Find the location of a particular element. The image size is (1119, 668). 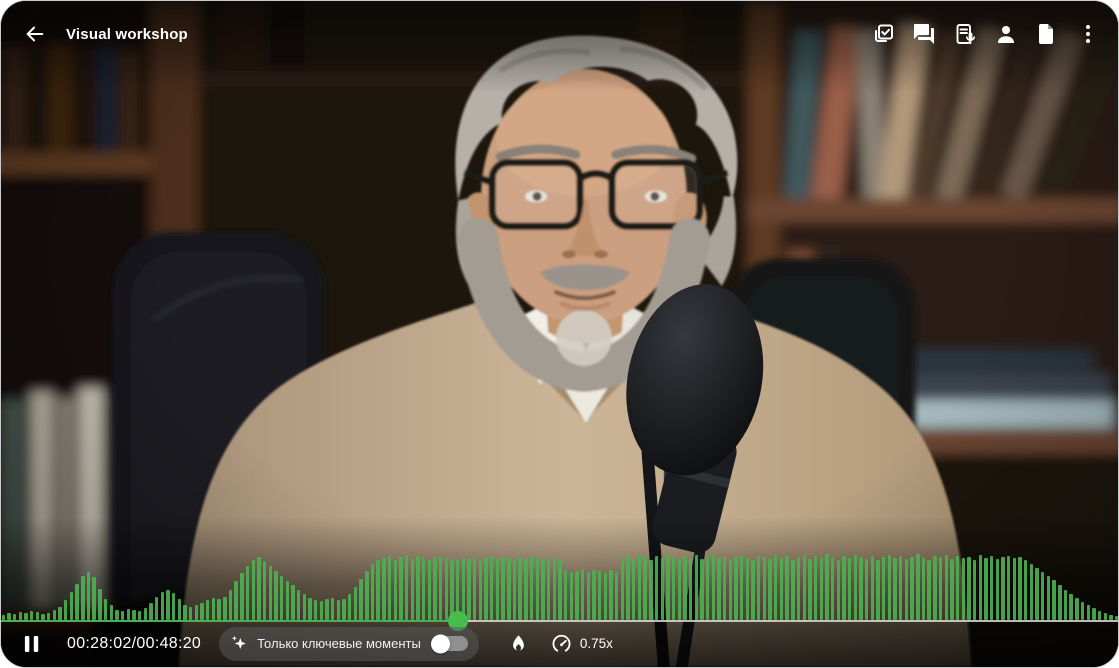

pause-button is located at coordinates (32, 644).